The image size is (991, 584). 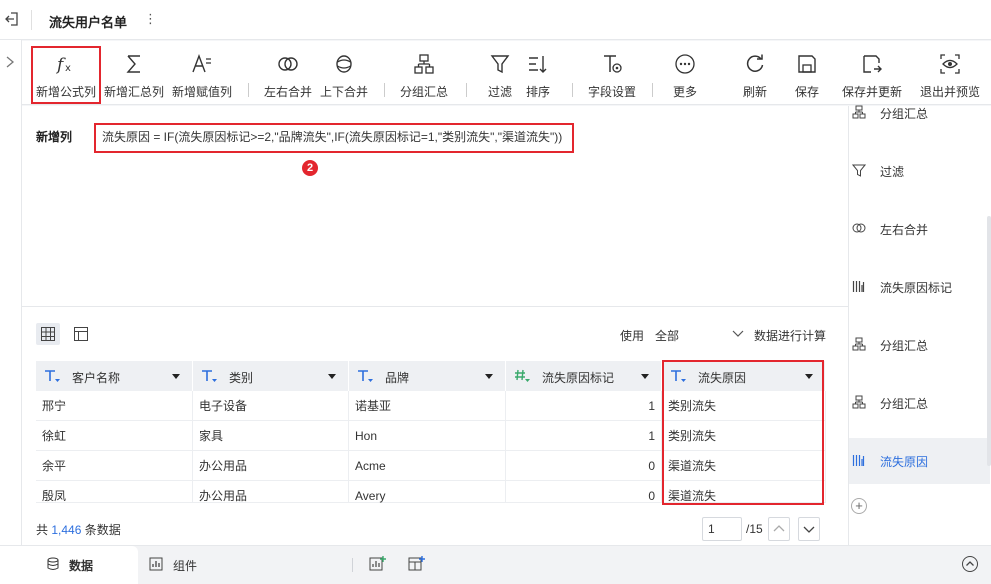 I want to click on step-item: 左右合并, so click(x=919, y=229).